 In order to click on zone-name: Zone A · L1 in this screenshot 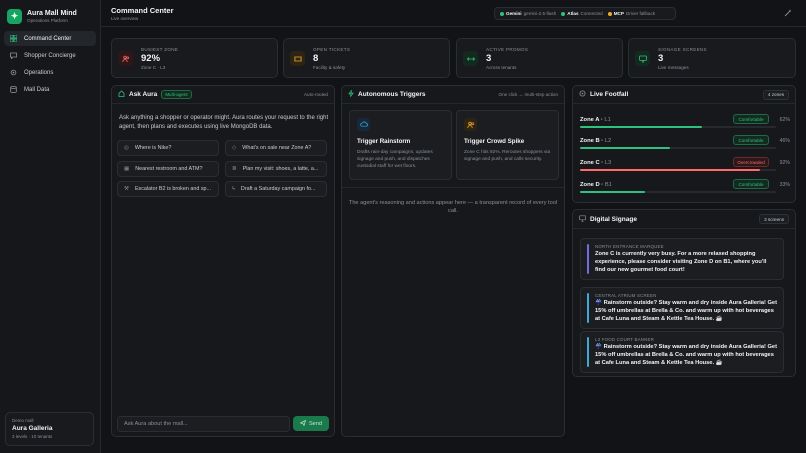, I will do `click(595, 120)`.